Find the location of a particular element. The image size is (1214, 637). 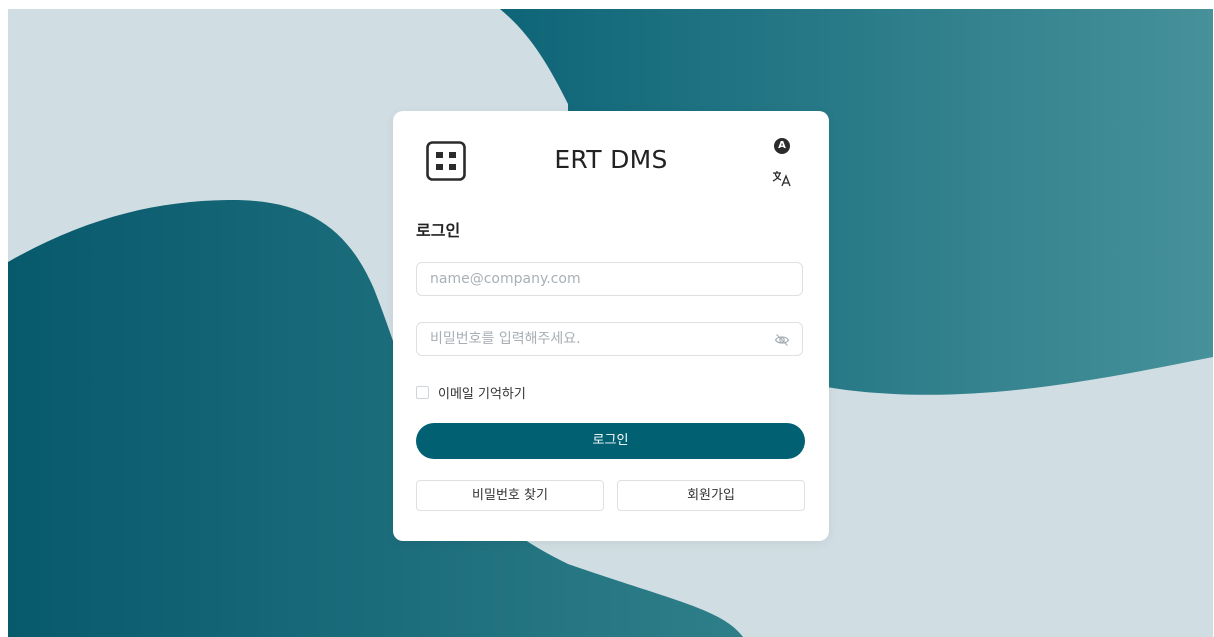

login-heading: 로그인 is located at coordinates (438, 230).